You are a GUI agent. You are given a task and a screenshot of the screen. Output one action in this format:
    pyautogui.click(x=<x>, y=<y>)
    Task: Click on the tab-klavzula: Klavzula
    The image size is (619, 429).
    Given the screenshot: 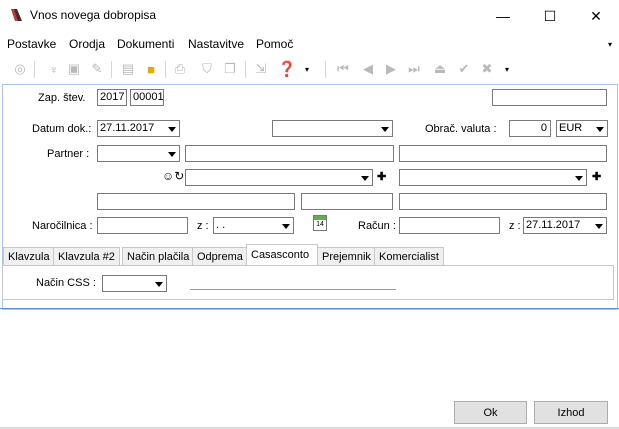 What is the action you would take?
    pyautogui.click(x=29, y=256)
    